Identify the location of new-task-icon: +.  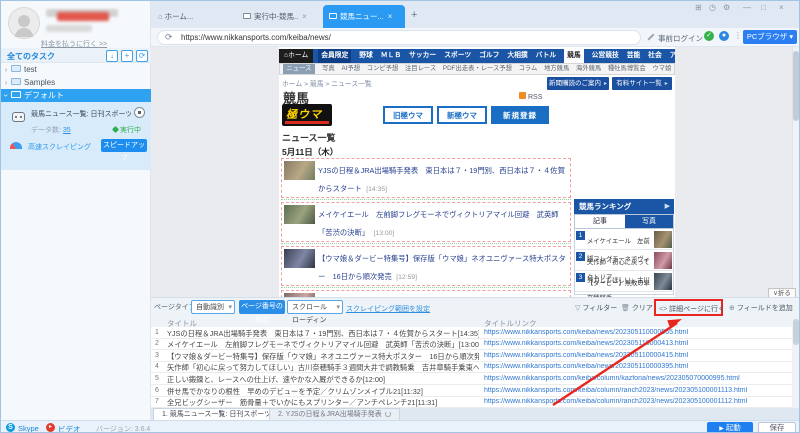
(127, 56).